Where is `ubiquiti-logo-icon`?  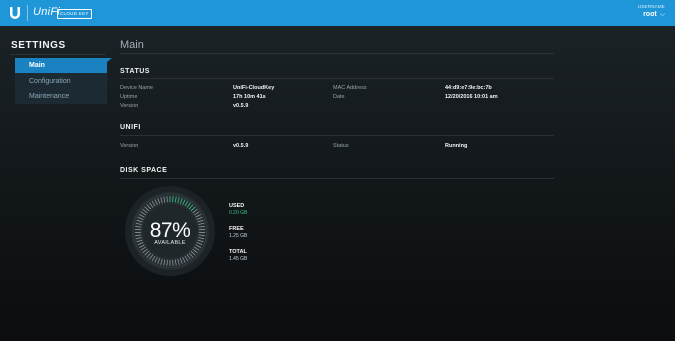 ubiquiti-logo-icon is located at coordinates (15, 13).